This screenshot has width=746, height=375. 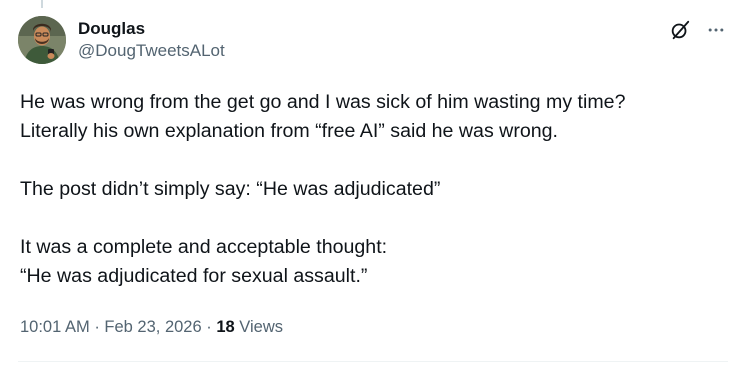 I want to click on more-icon-glyph, so click(x=716, y=30).